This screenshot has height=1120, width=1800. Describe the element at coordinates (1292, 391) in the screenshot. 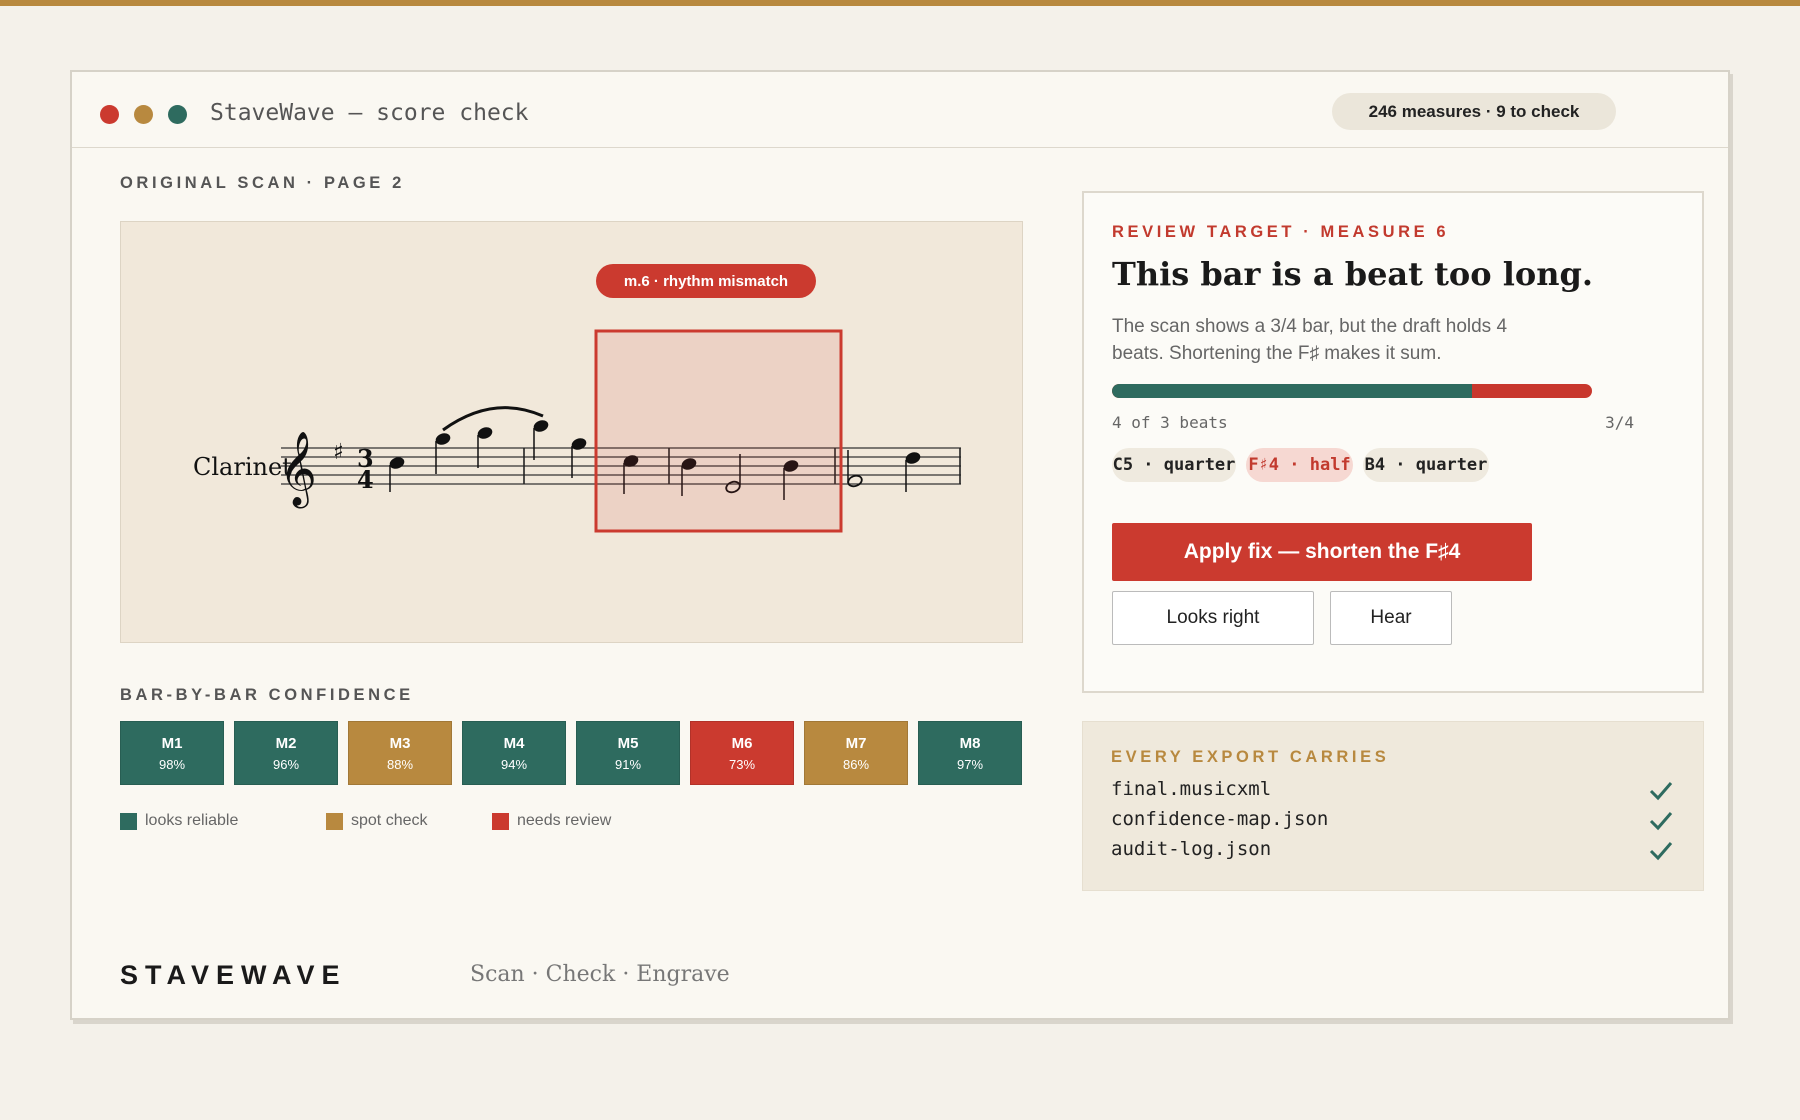

I see `beat-count-fill` at that location.